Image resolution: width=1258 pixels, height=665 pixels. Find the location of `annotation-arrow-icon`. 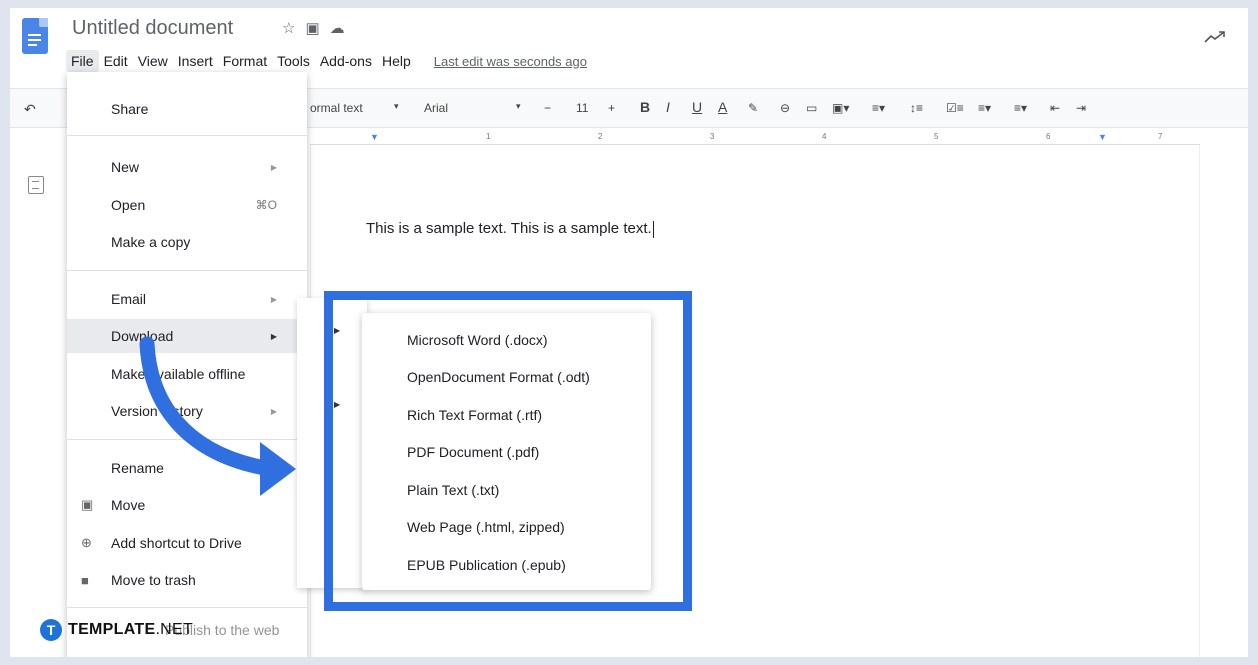

annotation-arrow-icon is located at coordinates (217, 416).